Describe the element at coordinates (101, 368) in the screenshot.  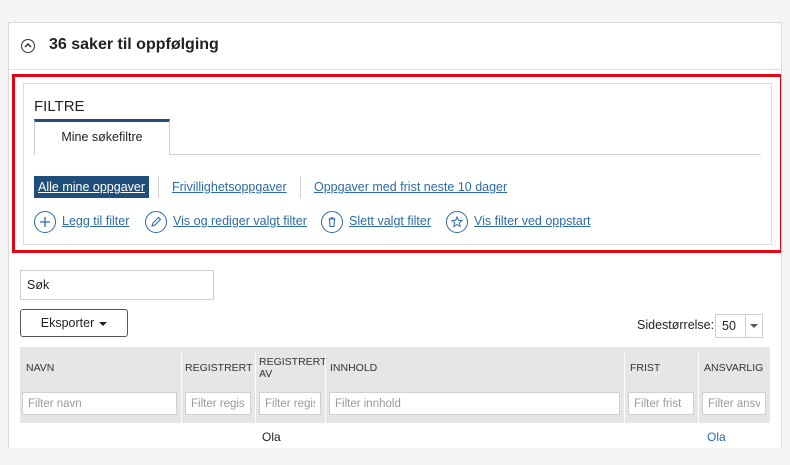
I see `column-header-navn: NAVN` at that location.